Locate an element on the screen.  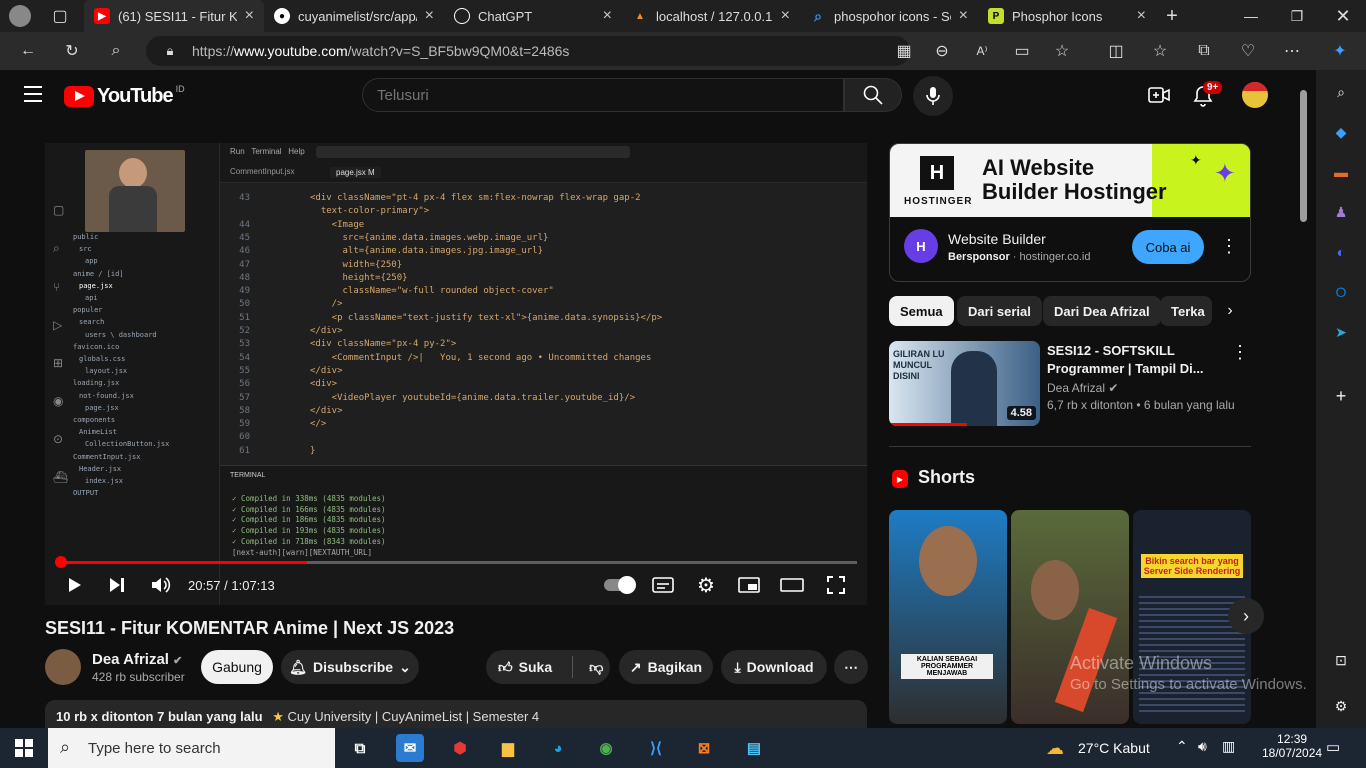
games-icon: ♟ is located at coordinates (1341, 212).